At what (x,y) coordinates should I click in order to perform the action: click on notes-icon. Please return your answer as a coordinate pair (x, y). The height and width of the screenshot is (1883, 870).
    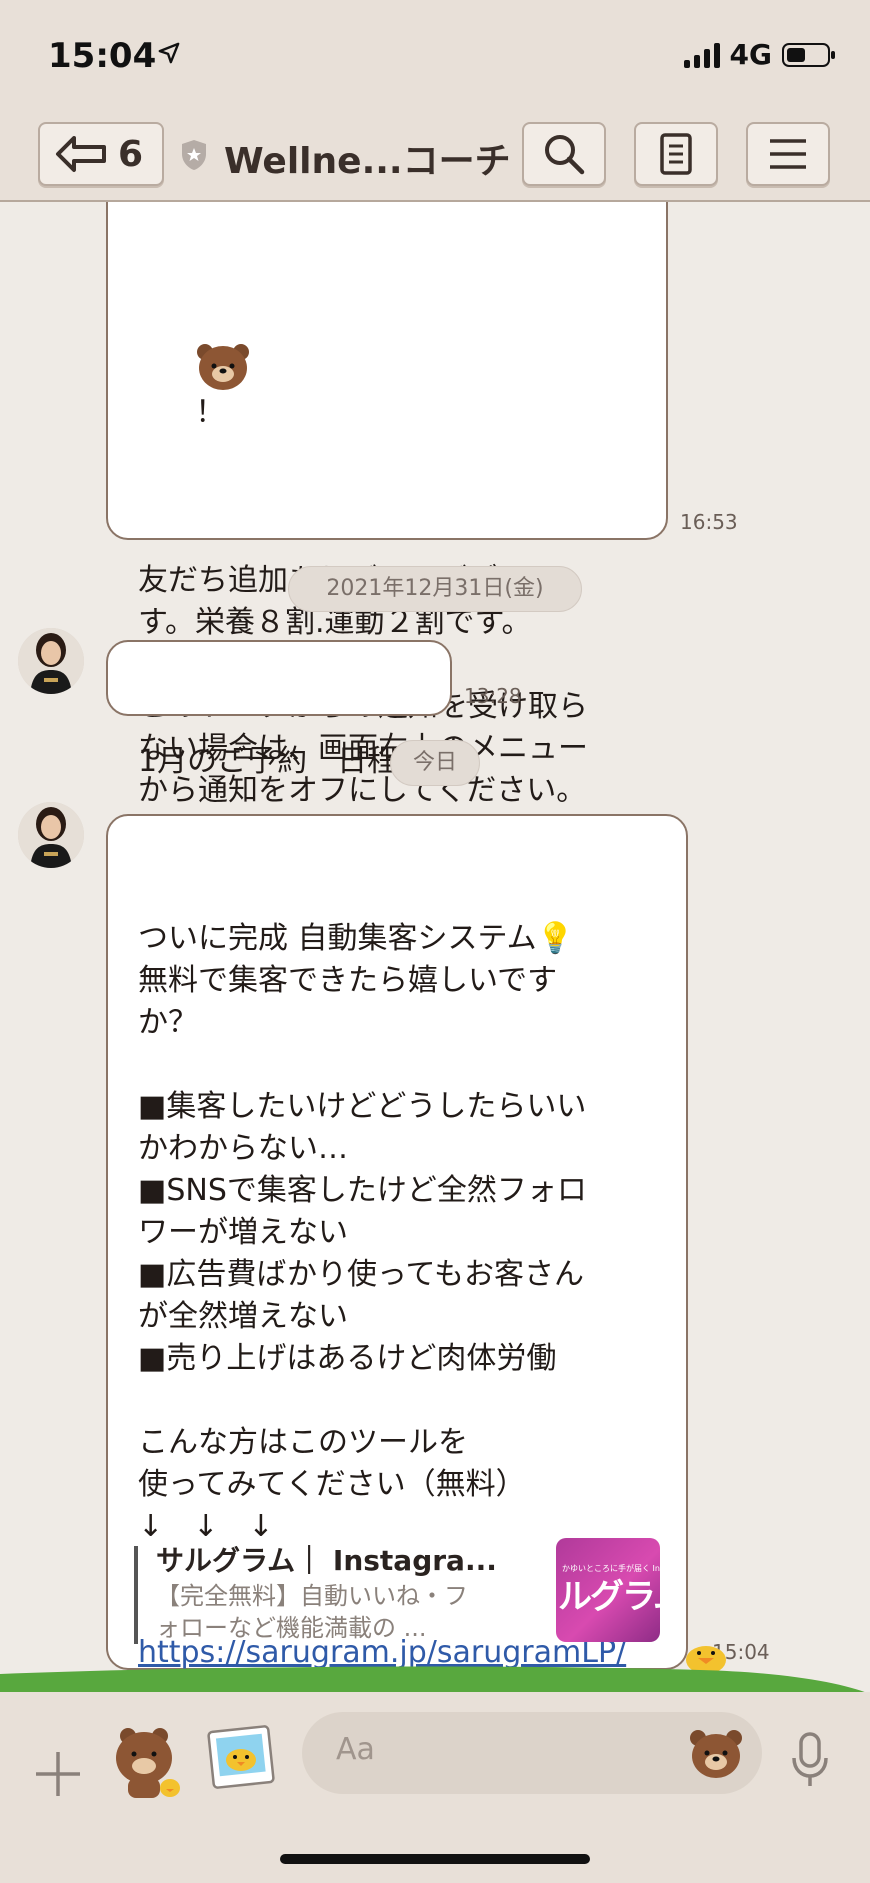
    Looking at the image, I should click on (676, 154).